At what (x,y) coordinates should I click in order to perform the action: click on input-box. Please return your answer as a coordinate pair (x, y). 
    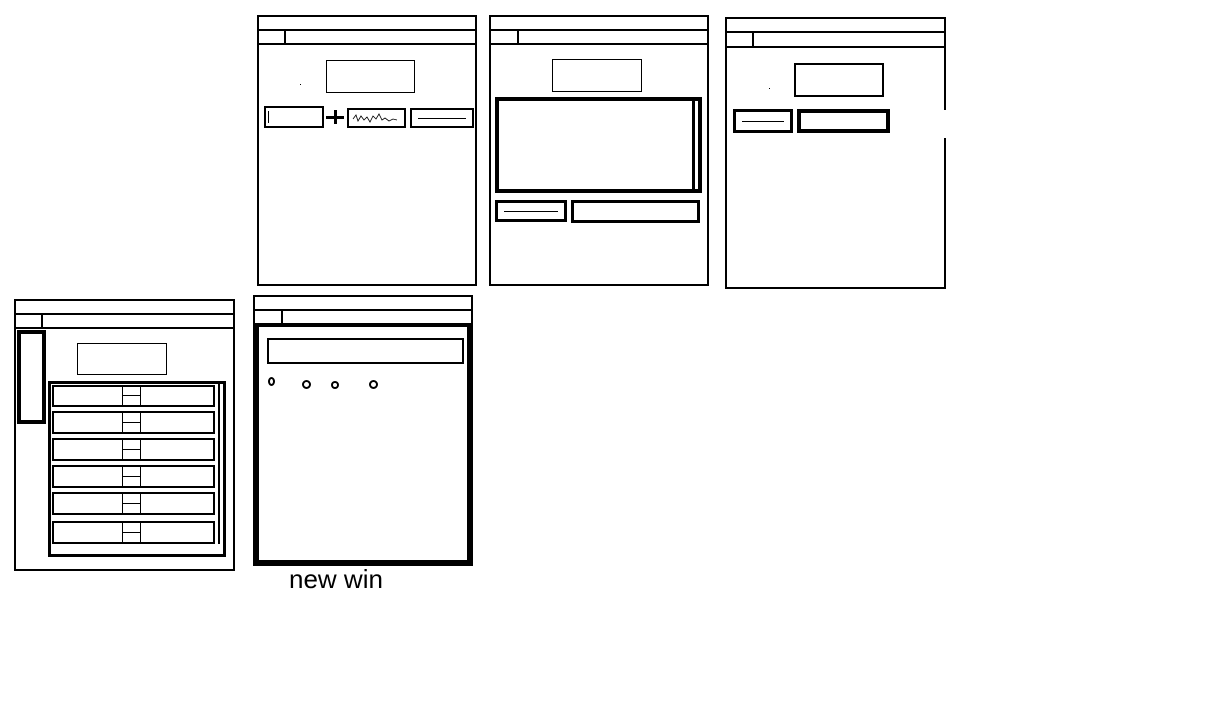
    Looking at the image, I should click on (294, 117).